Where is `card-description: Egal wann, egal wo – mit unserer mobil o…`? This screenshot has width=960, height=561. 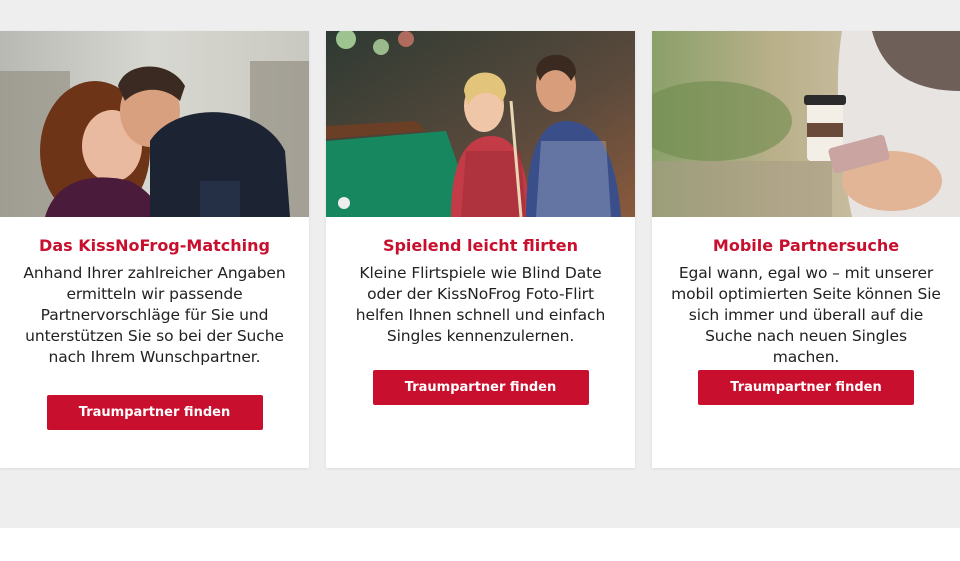
card-description: Egal wann, egal wo – mit unserer mobil o… is located at coordinates (806, 315).